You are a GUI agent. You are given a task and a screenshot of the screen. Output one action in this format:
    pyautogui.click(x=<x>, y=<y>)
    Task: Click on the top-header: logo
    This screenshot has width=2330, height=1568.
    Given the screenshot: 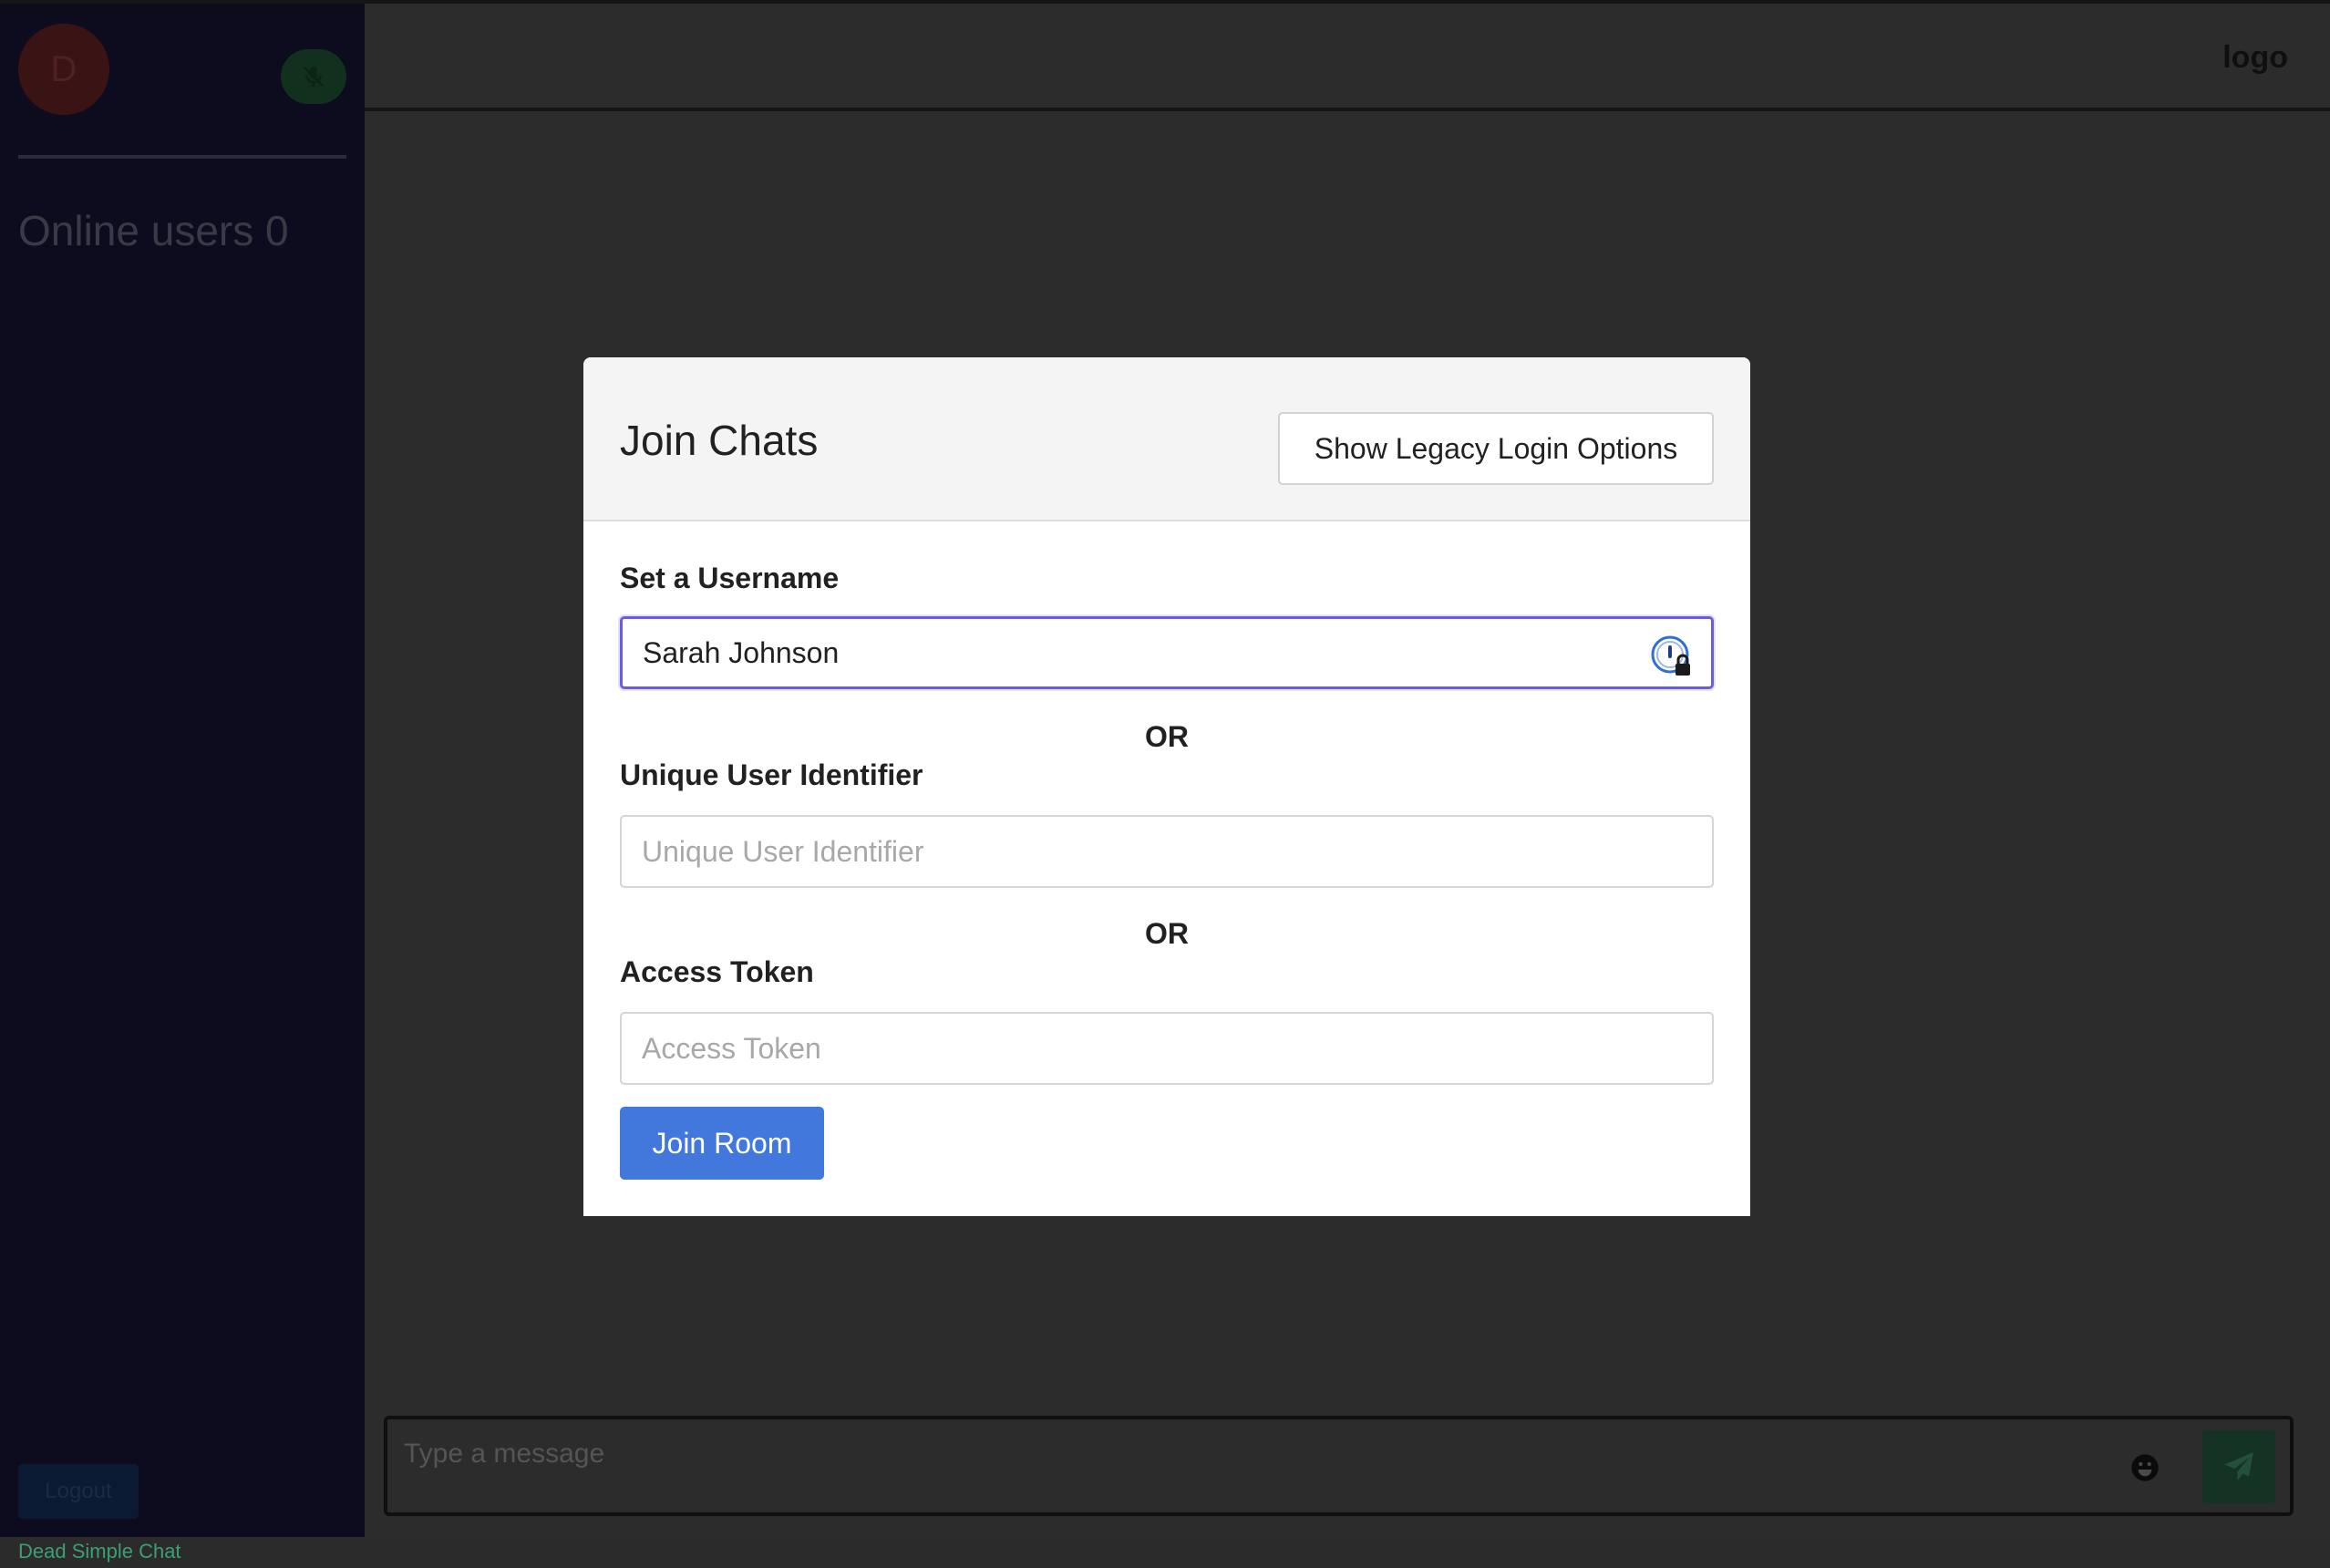 What is the action you would take?
    pyautogui.click(x=1347, y=57)
    